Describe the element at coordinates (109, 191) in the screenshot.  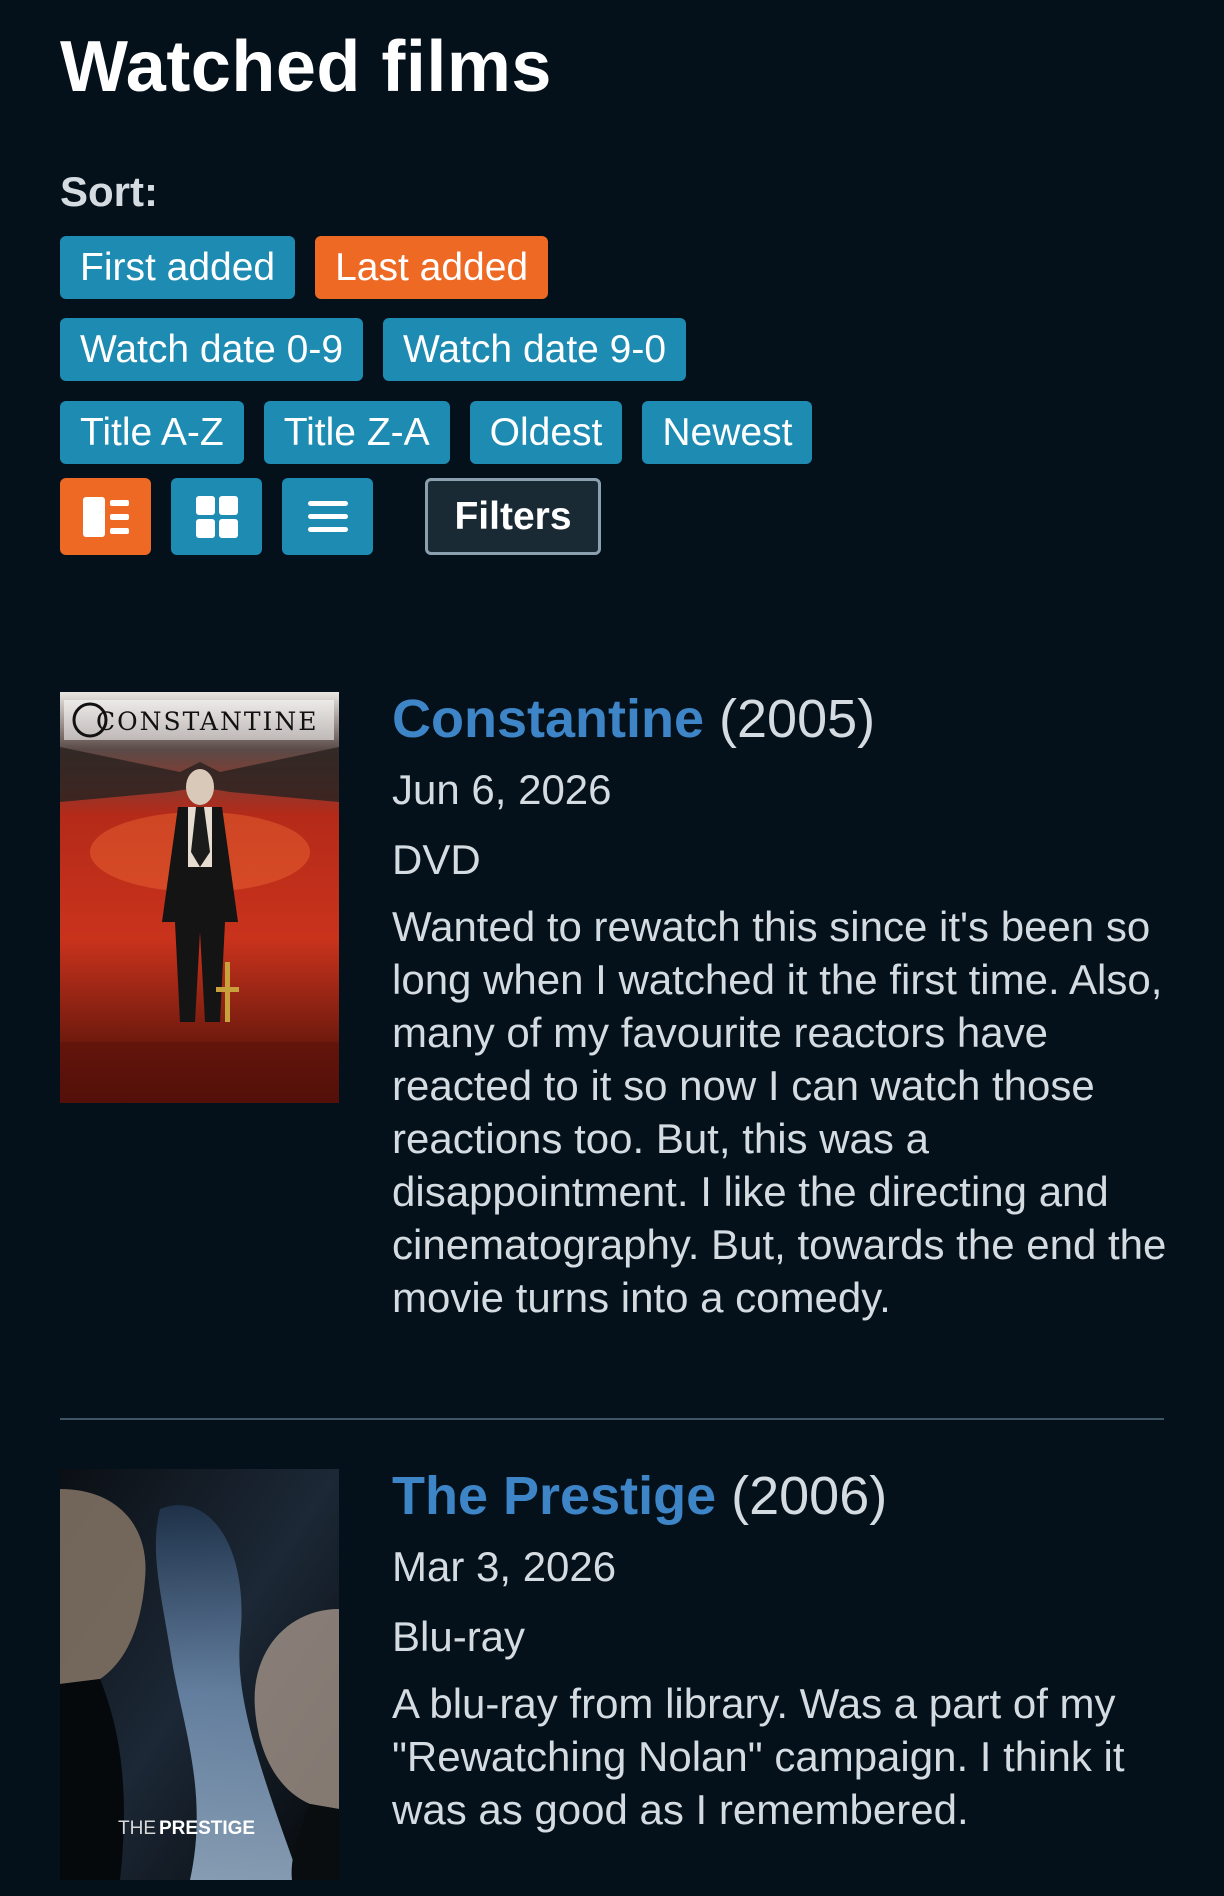
I see `sort-label: Sort:` at that location.